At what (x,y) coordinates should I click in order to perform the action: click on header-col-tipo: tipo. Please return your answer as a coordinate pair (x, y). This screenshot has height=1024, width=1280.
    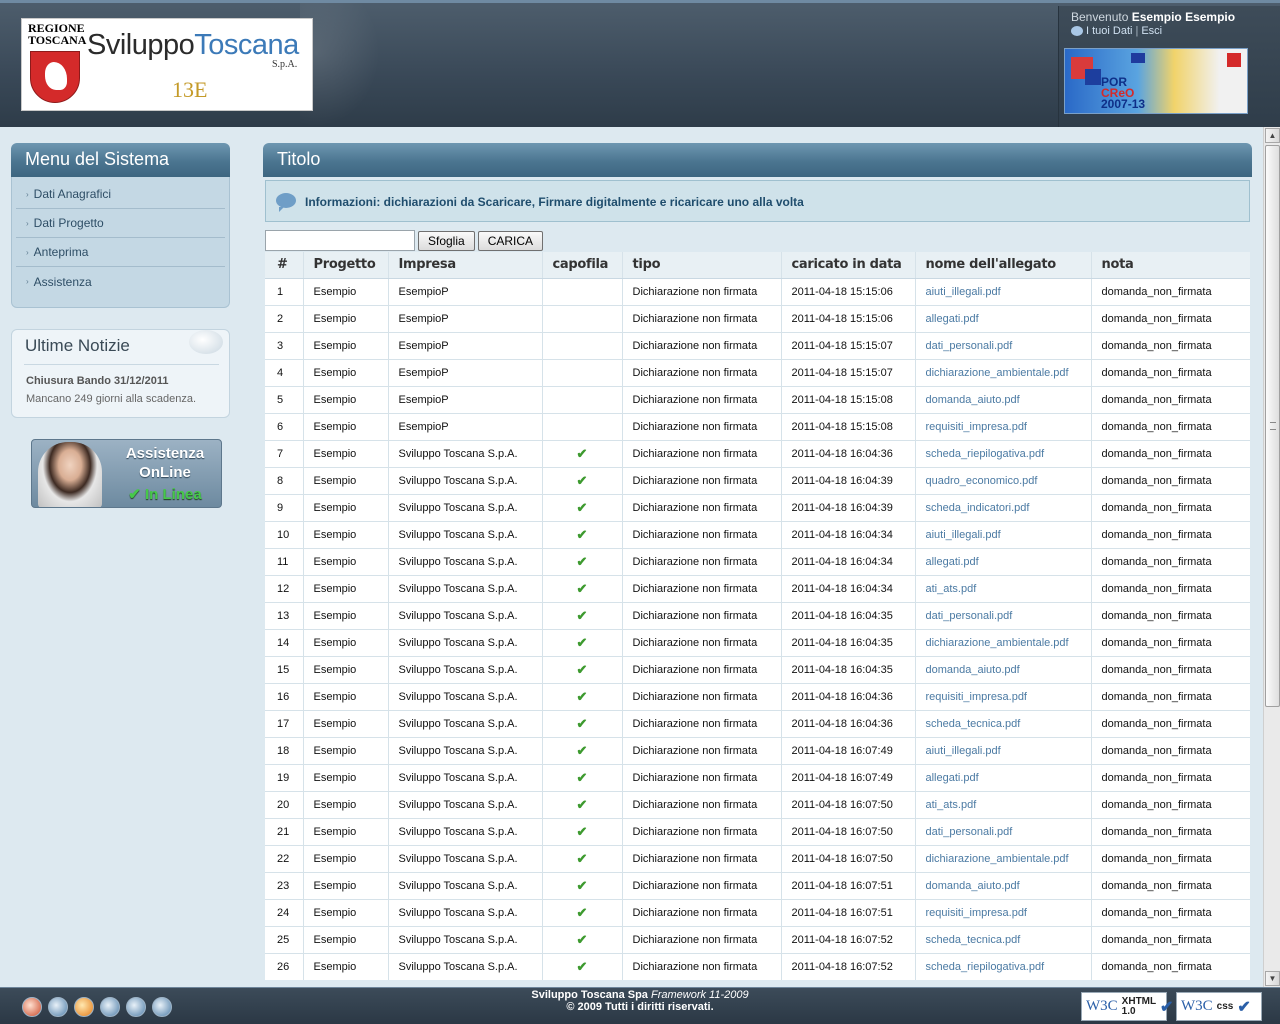
    Looking at the image, I should click on (702, 265).